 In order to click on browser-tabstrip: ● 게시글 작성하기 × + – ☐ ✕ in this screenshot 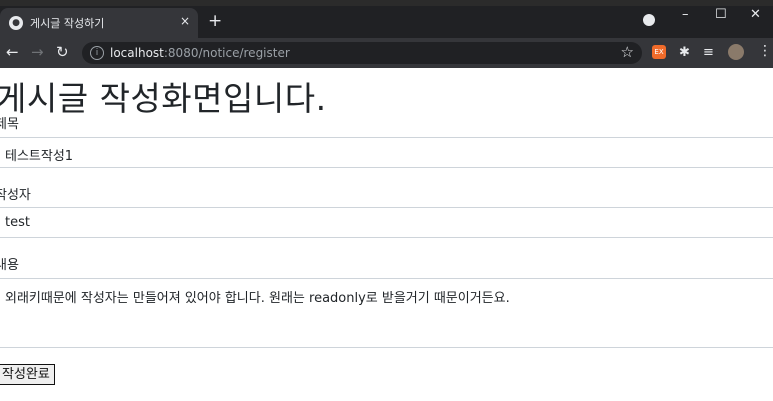, I will do `click(386, 19)`.